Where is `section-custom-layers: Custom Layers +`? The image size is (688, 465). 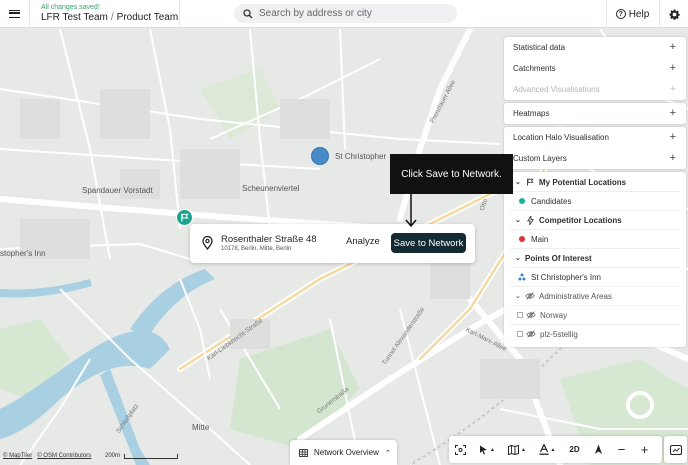 section-custom-layers: Custom Layers + is located at coordinates (595, 158).